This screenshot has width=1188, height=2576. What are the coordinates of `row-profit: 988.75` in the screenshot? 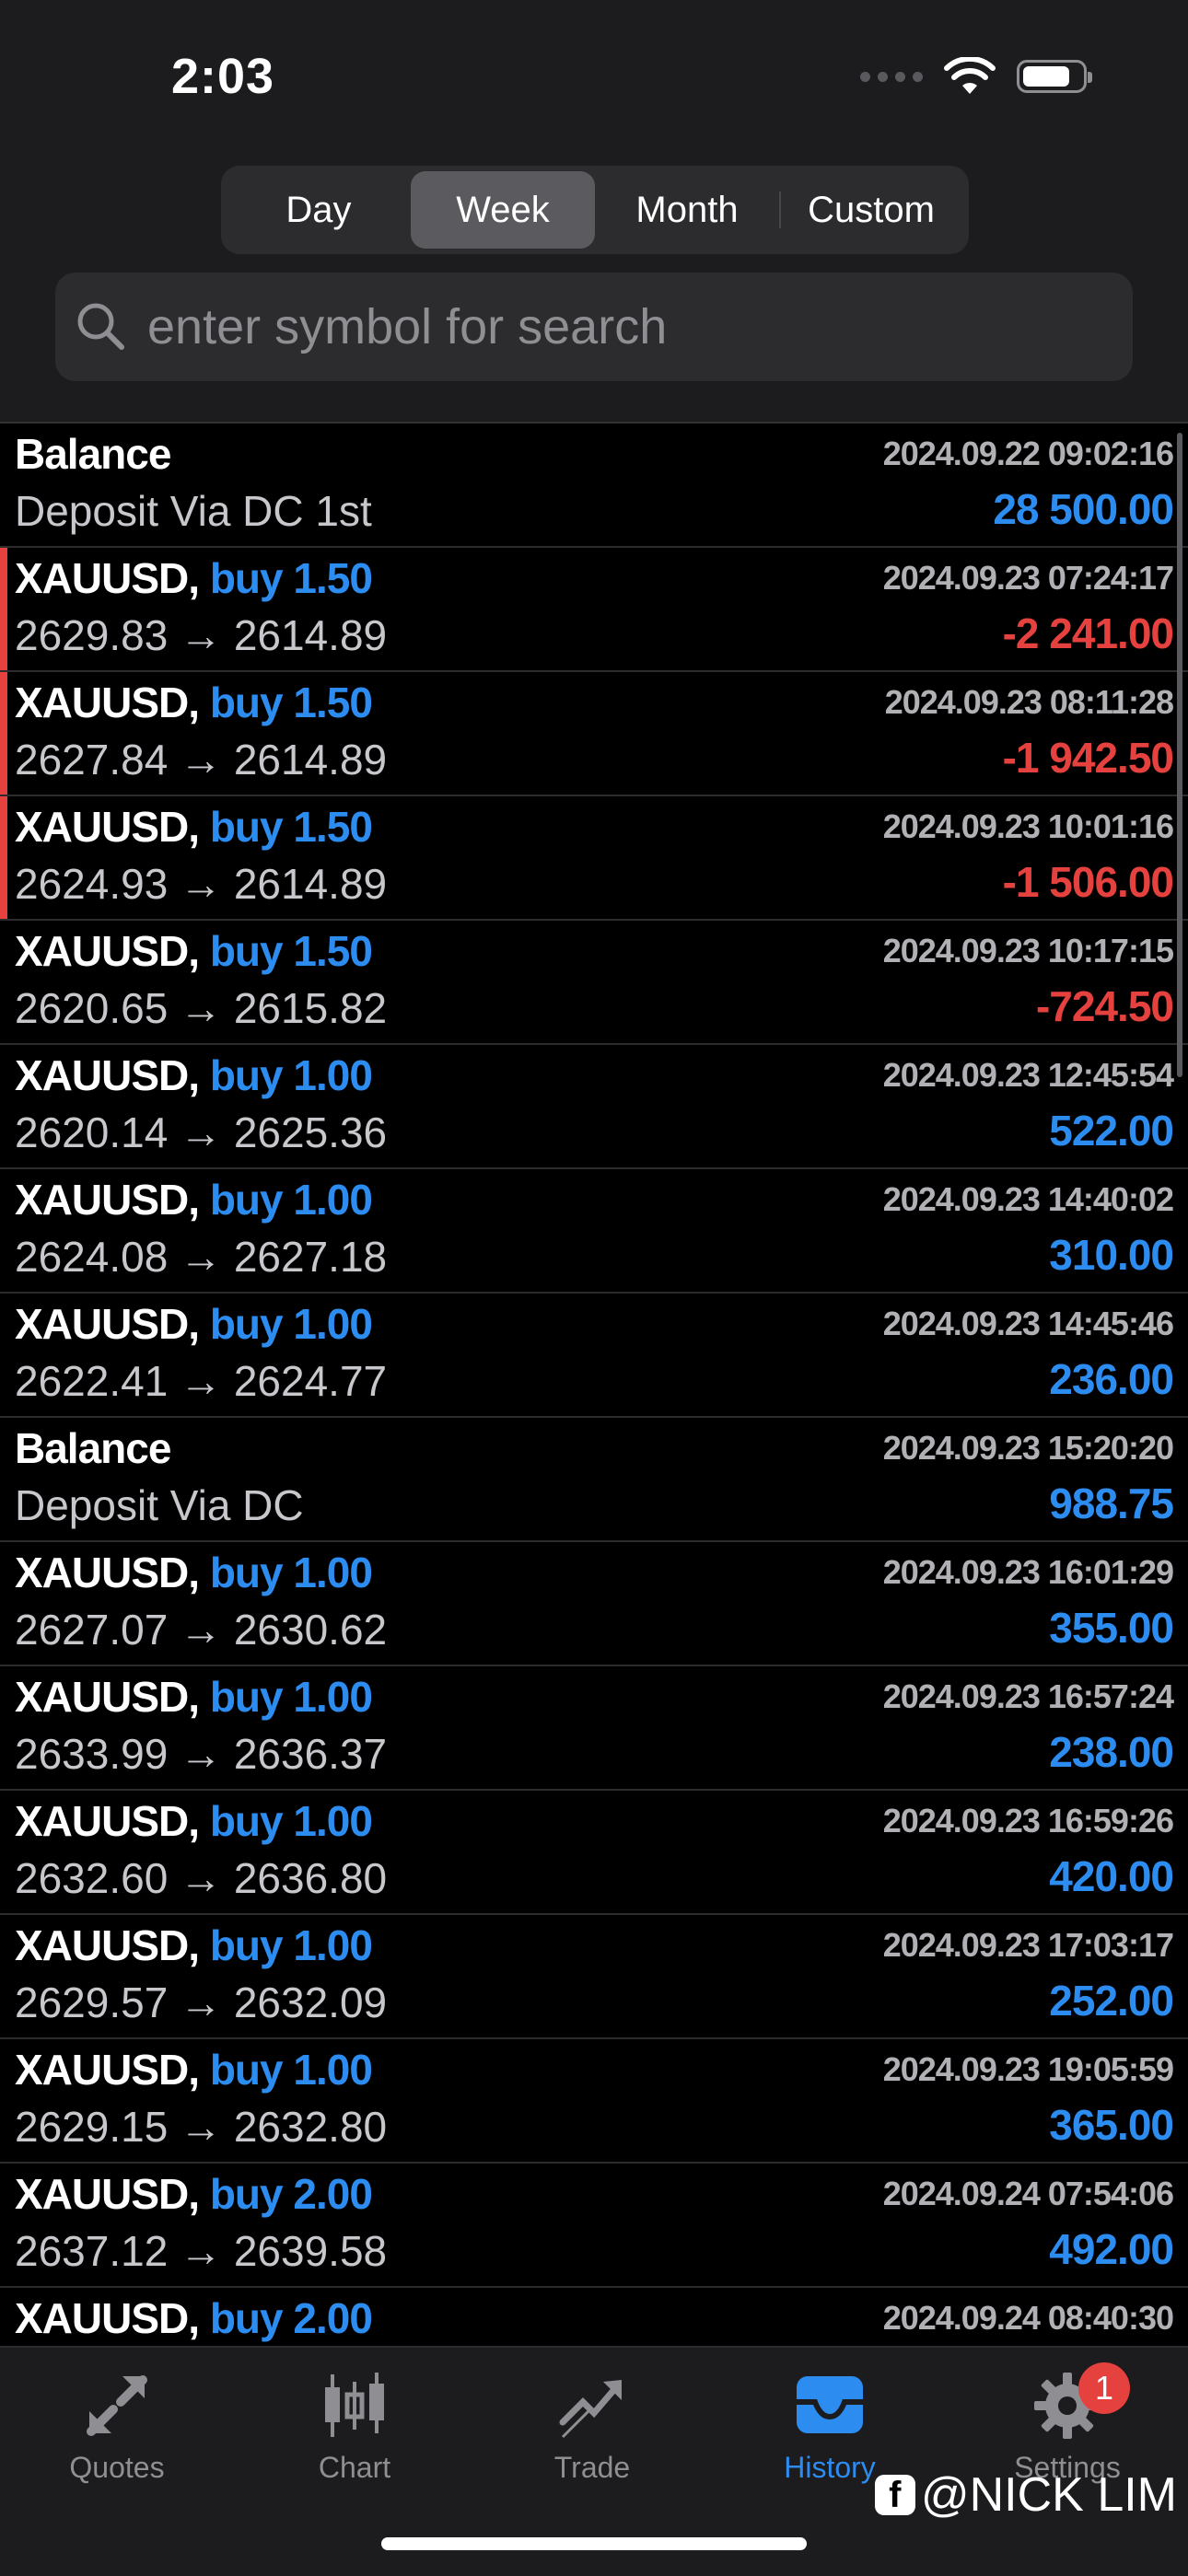 It's located at (1111, 1503).